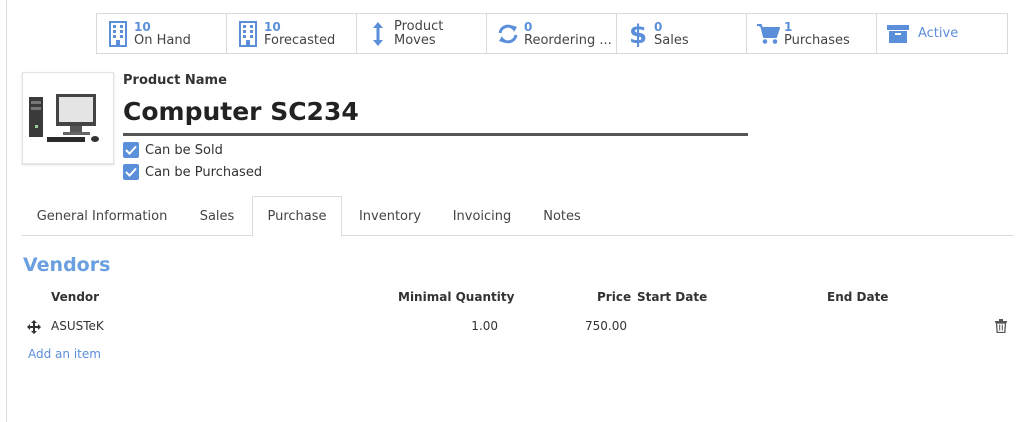 The width and height of the screenshot is (1025, 422). Describe the element at coordinates (672, 297) in the screenshot. I see `column-start-date: Start Date` at that location.